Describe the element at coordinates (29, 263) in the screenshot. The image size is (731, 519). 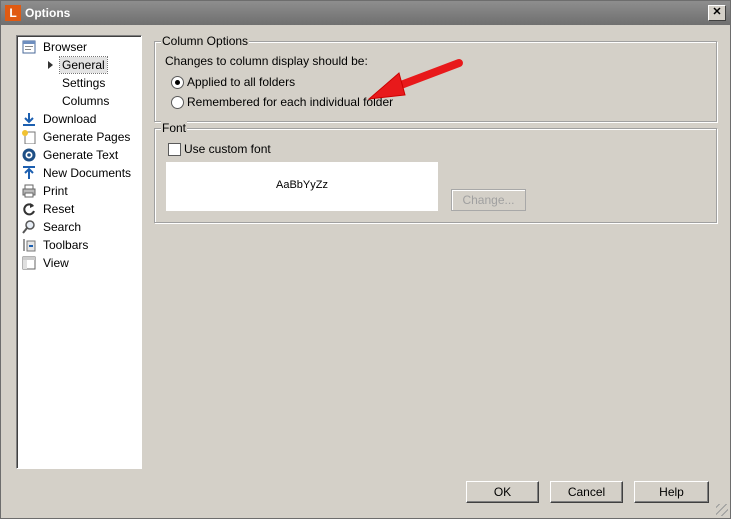
I see `view-icon` at that location.